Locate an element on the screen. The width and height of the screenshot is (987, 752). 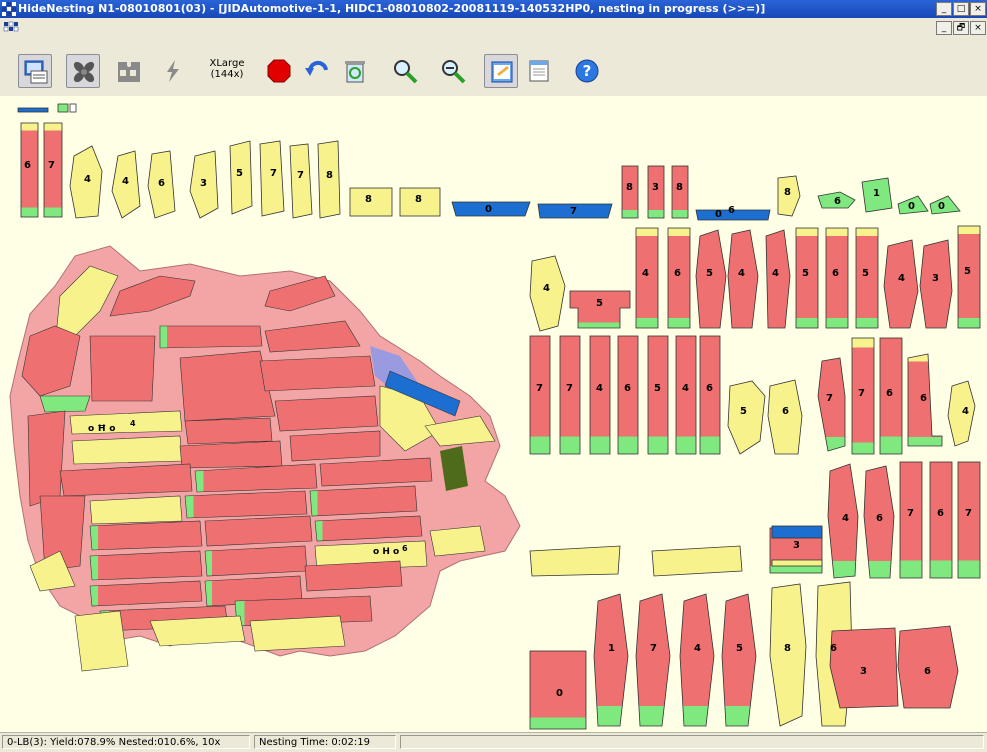
row2-pieces is located at coordinates (755, 278).